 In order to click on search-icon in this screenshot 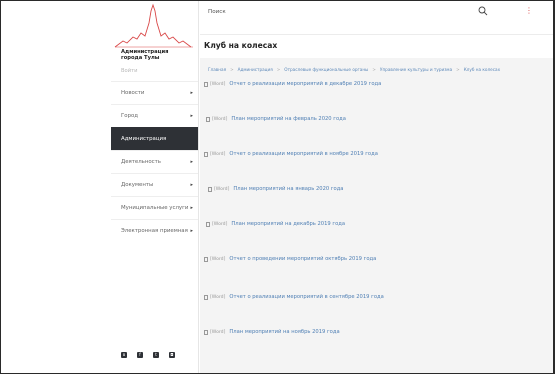, I will do `click(483, 11)`.